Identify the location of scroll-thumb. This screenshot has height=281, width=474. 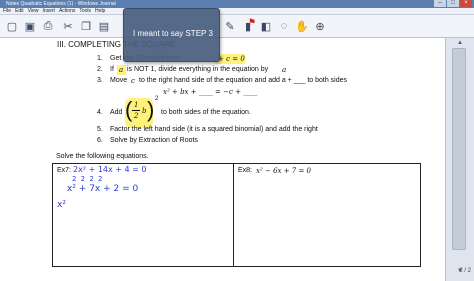
(459, 149).